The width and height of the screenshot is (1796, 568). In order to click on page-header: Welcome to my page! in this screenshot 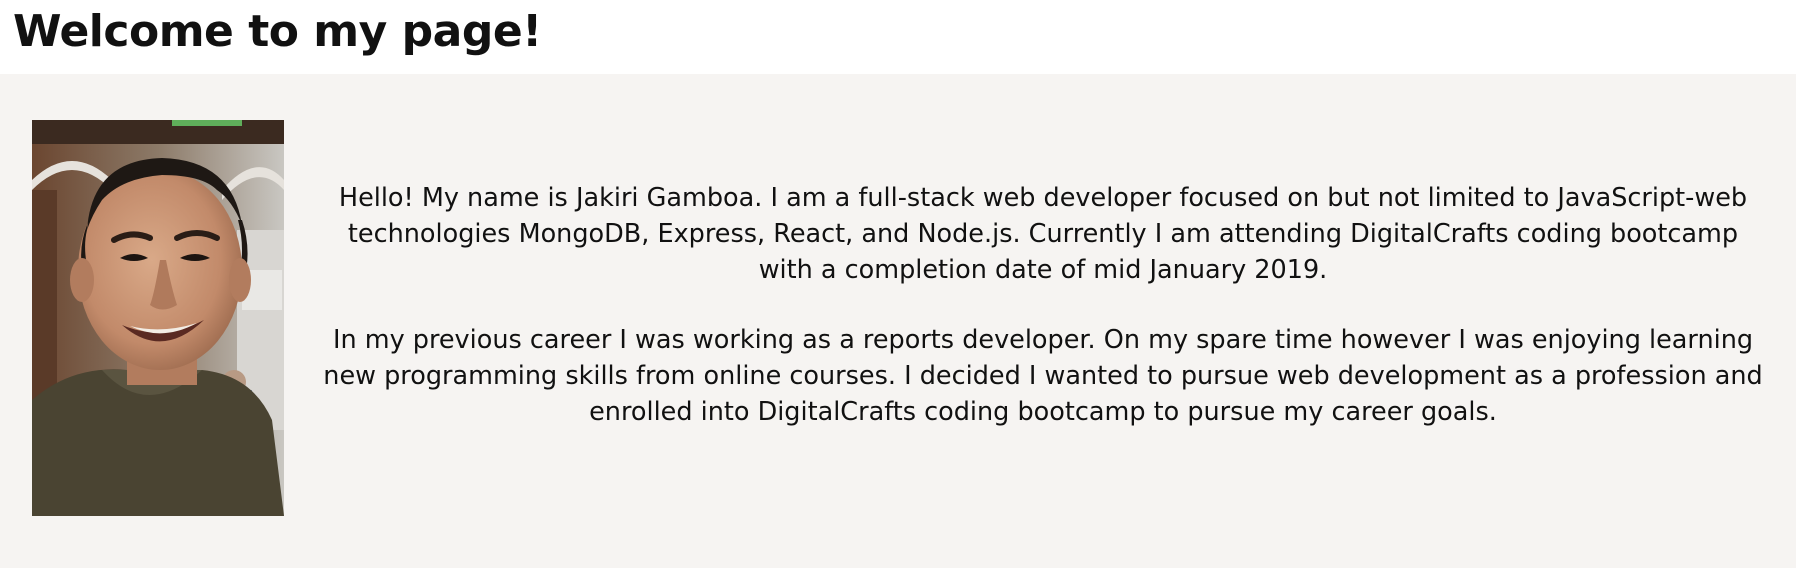, I will do `click(898, 37)`.